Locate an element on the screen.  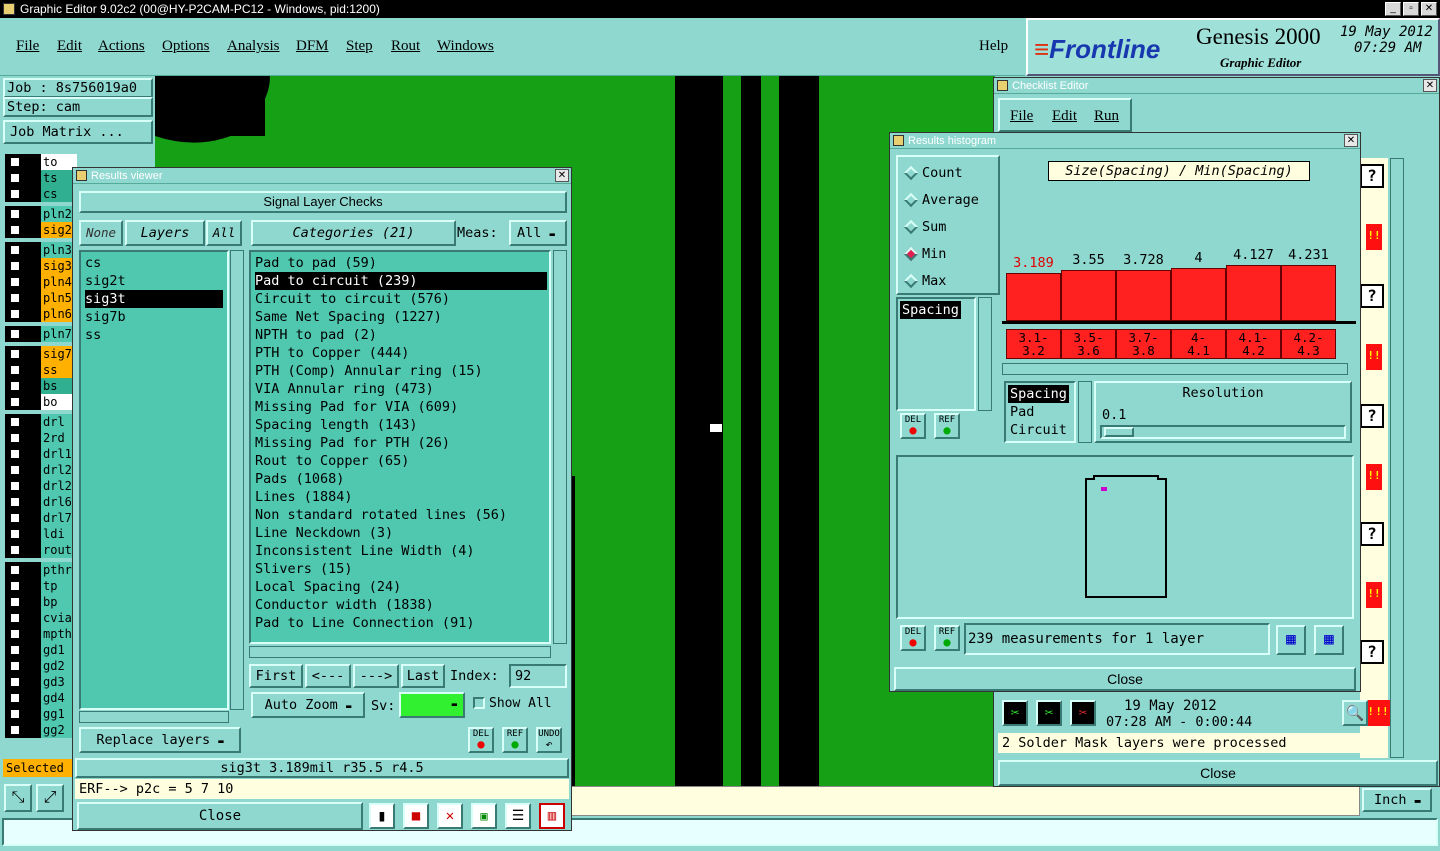
checklist-scrollbar is located at coordinates (1397, 458).